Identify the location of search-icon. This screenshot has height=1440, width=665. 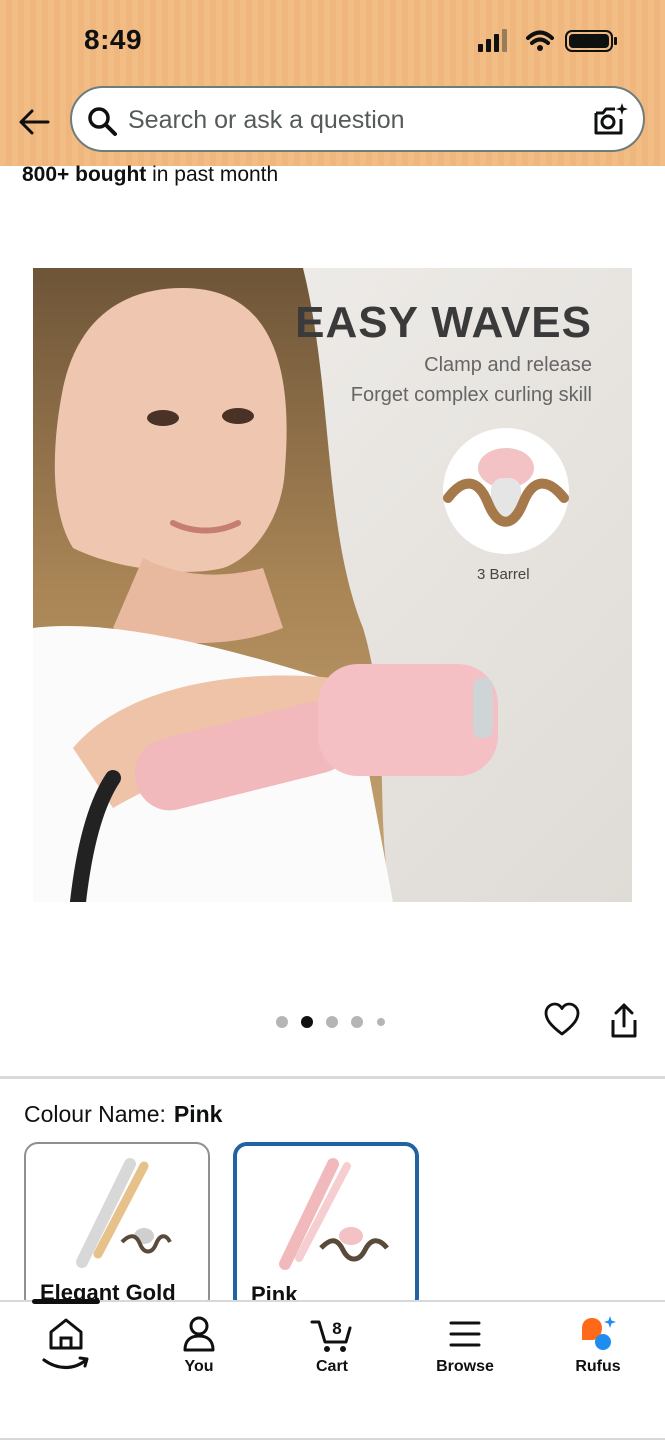
(102, 121).